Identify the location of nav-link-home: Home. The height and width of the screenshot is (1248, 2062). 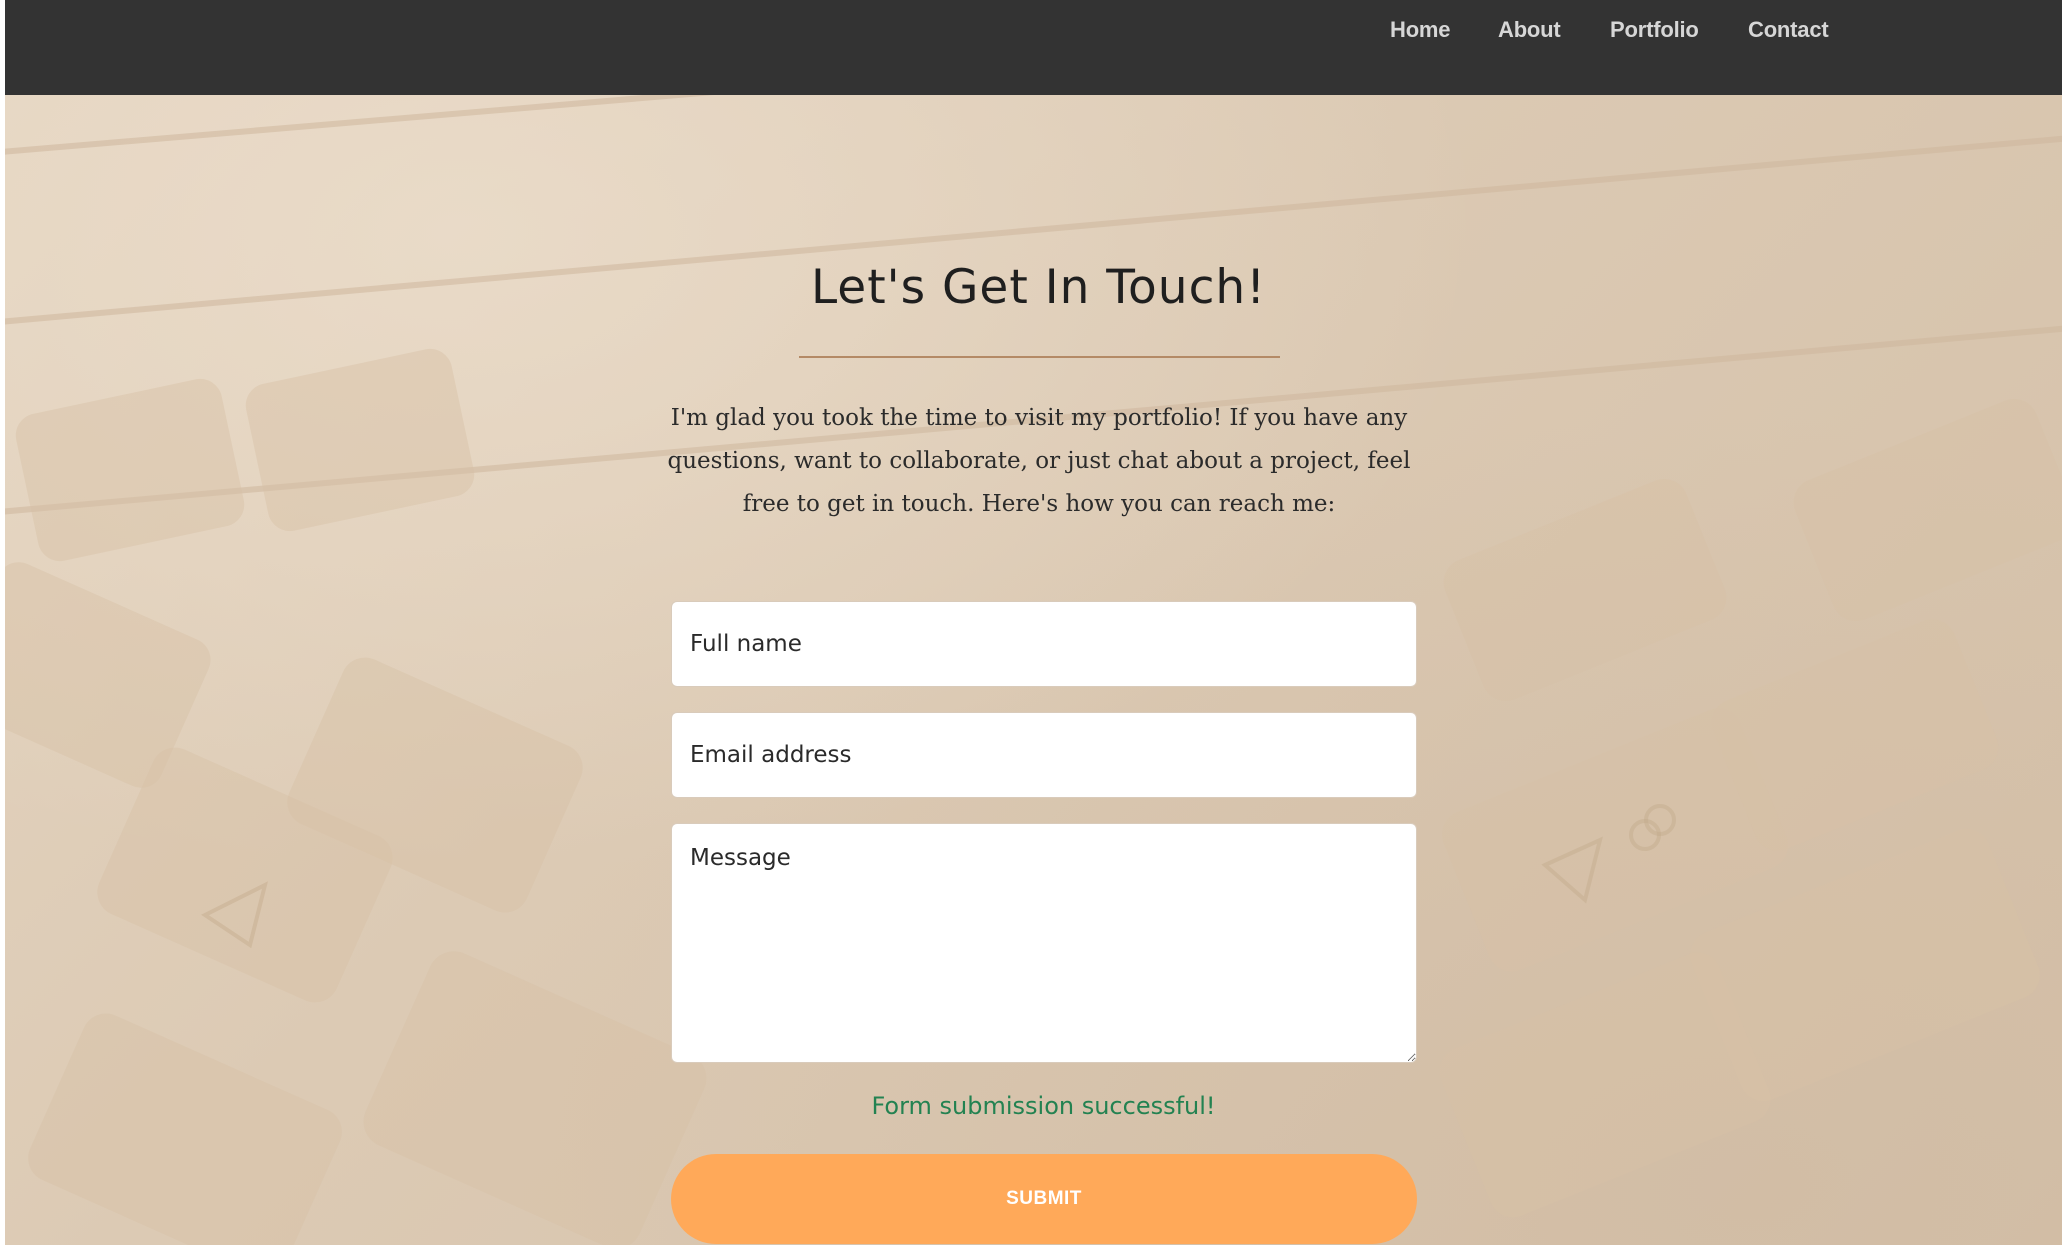
(1420, 30).